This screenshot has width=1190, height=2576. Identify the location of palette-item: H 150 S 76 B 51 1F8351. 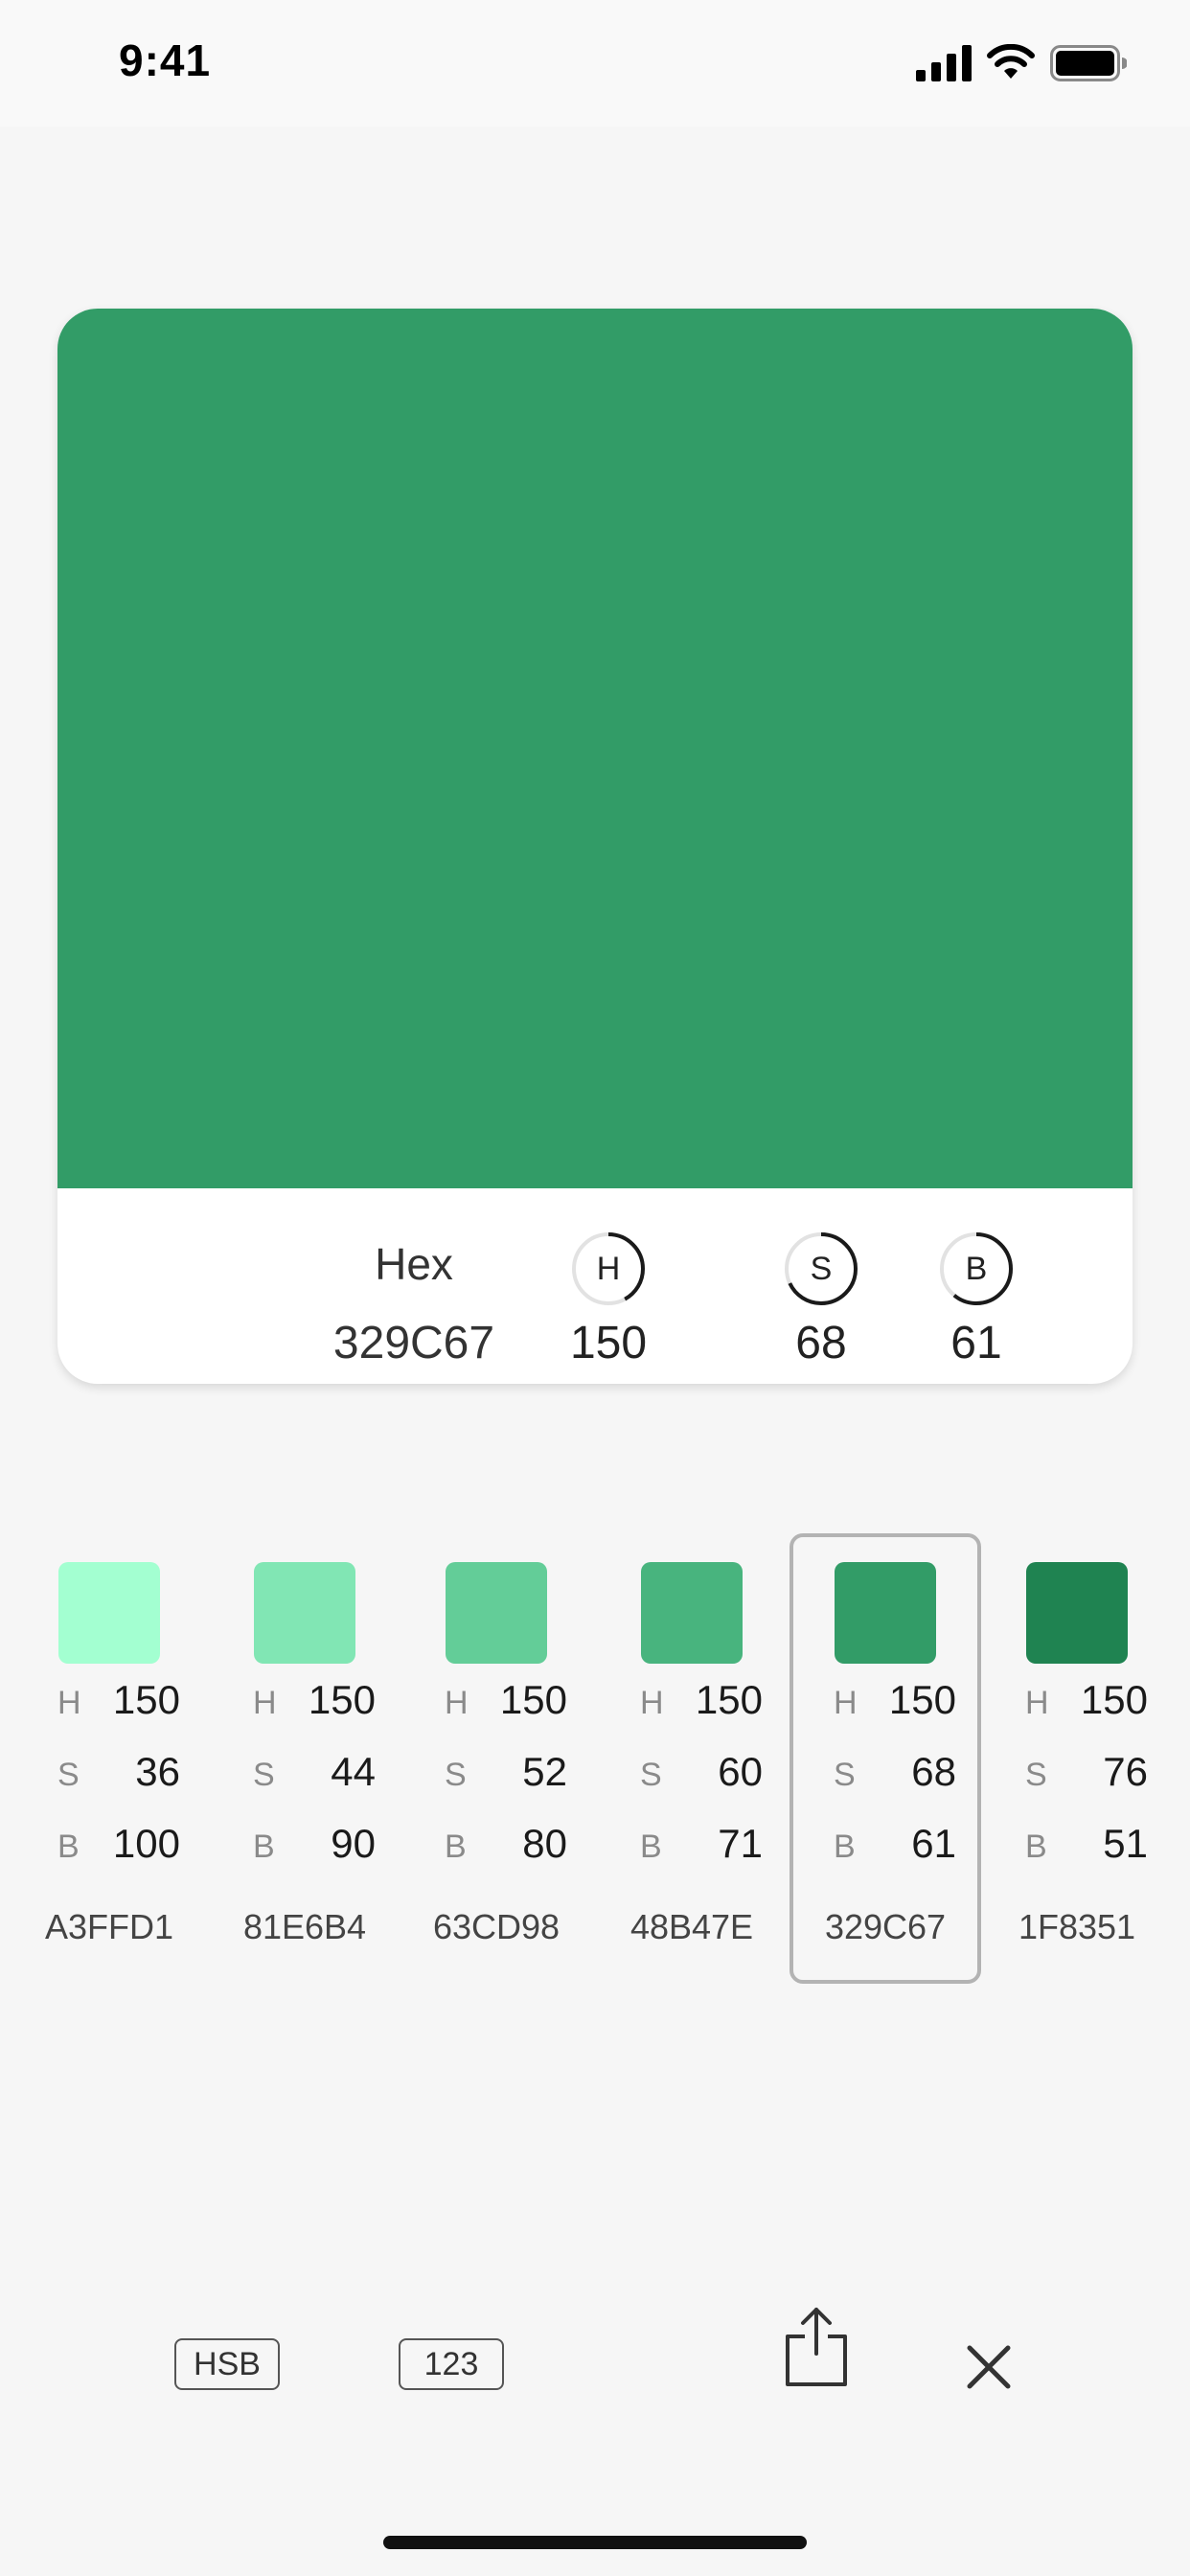
(1077, 1759).